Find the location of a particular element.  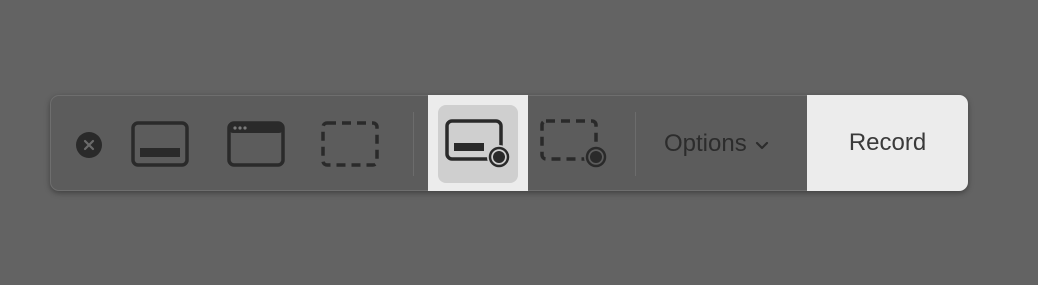

record-button: Record is located at coordinates (887, 143).